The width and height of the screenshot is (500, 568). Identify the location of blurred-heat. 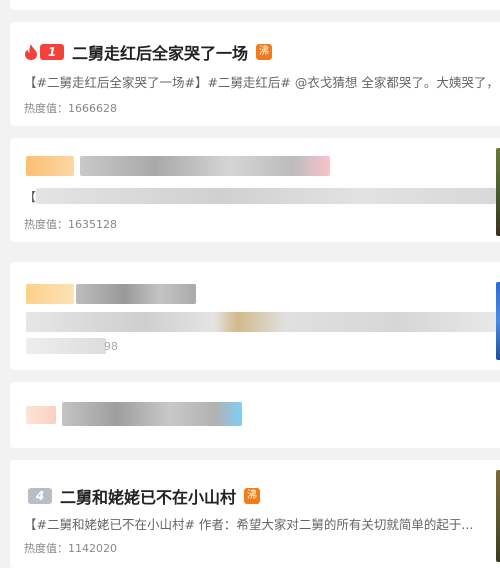
(66, 346).